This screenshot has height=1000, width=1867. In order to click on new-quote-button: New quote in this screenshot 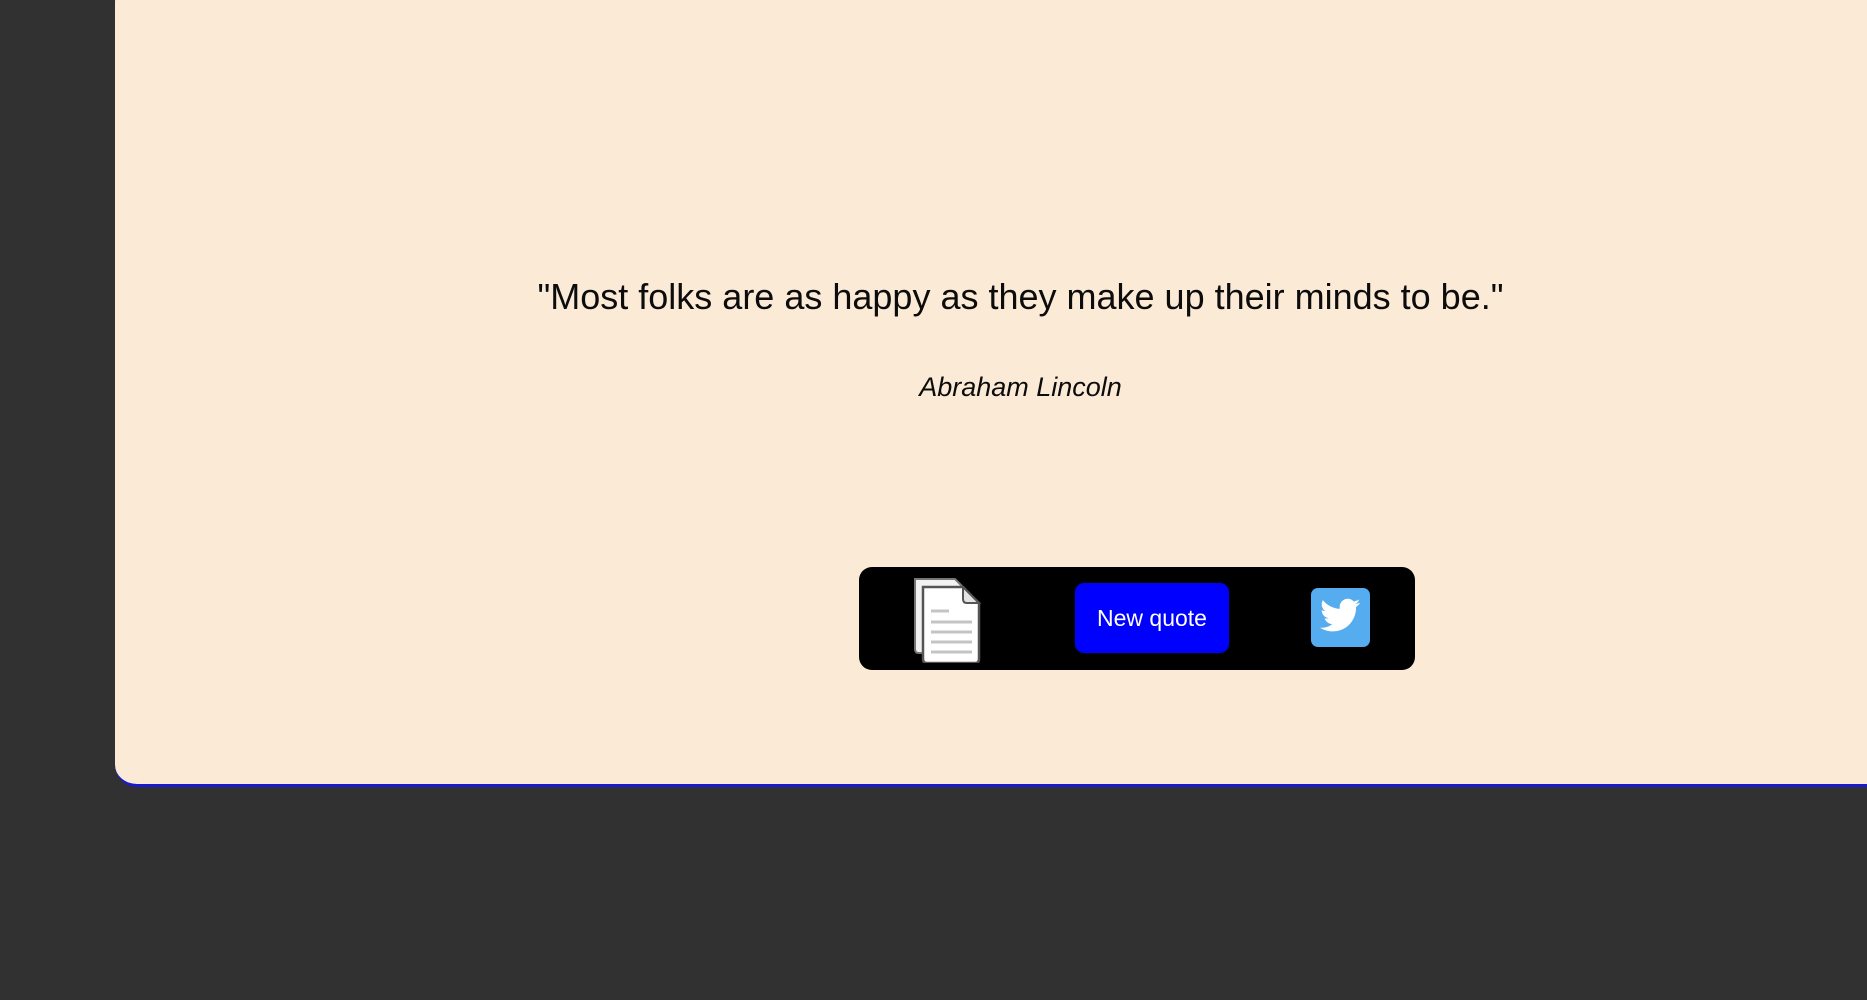, I will do `click(1152, 618)`.